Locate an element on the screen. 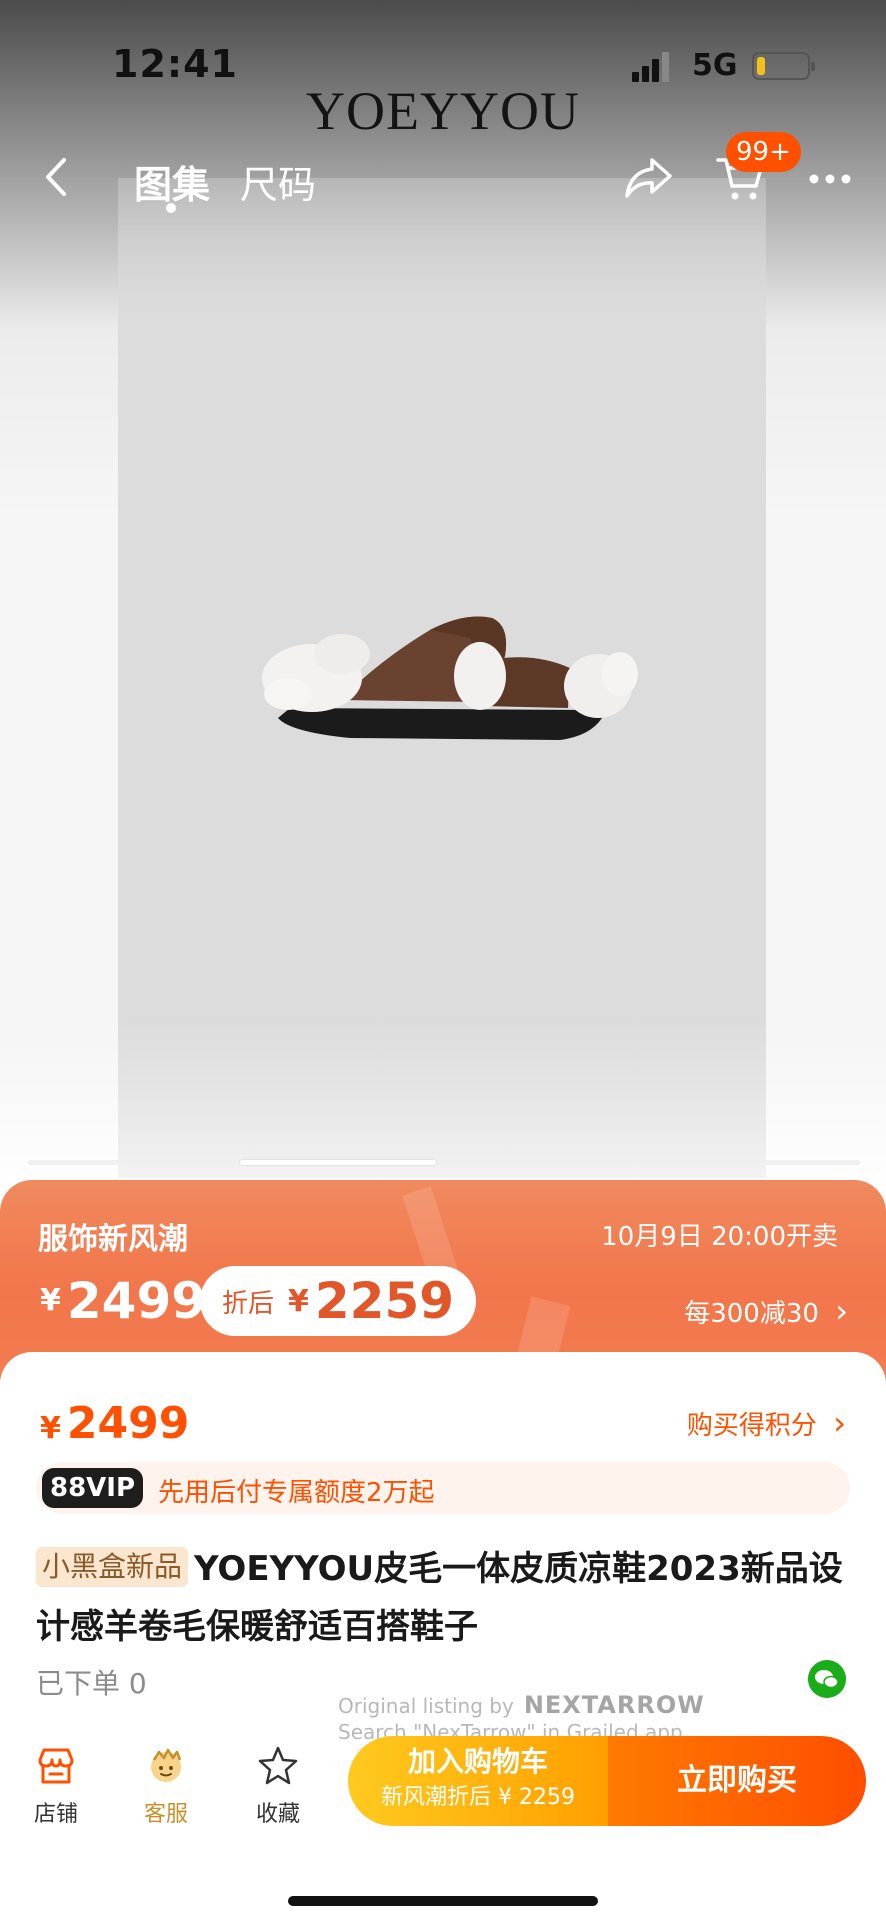  wechat-icon is located at coordinates (827, 1679).